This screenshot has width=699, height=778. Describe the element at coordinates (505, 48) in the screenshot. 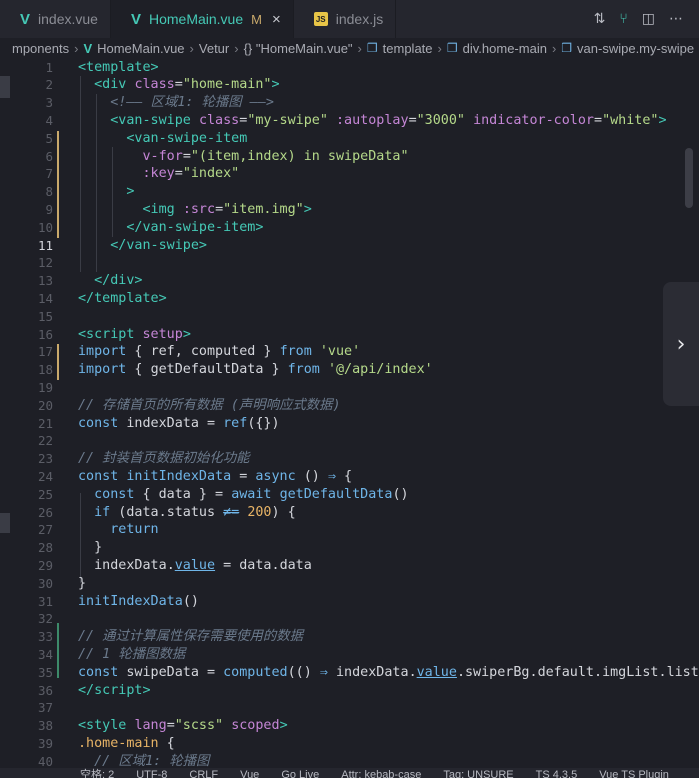

I see `breadcrumb-item: div.home-main` at that location.